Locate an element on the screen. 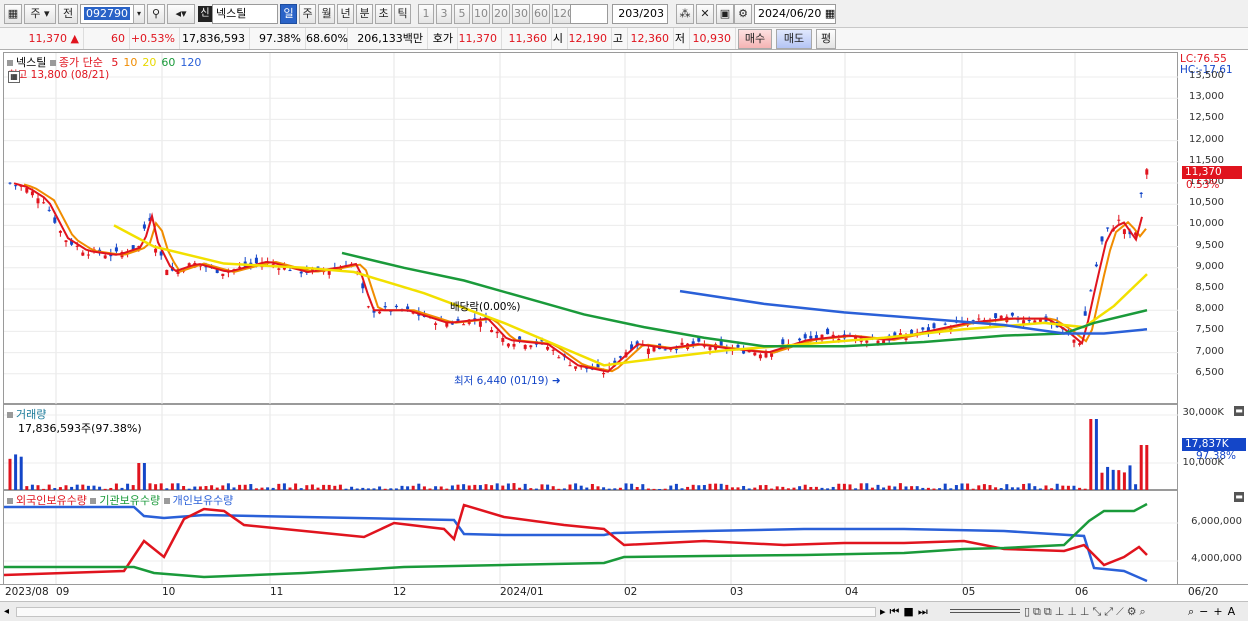 This screenshot has width=1248, height=621. period-button: 주 is located at coordinates (307, 14).